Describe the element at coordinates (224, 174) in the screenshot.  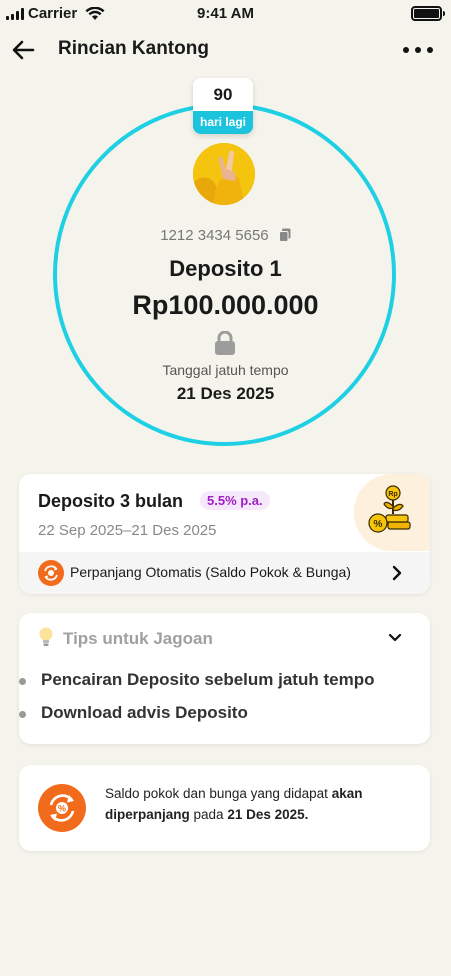
I see `pocket-avatar` at that location.